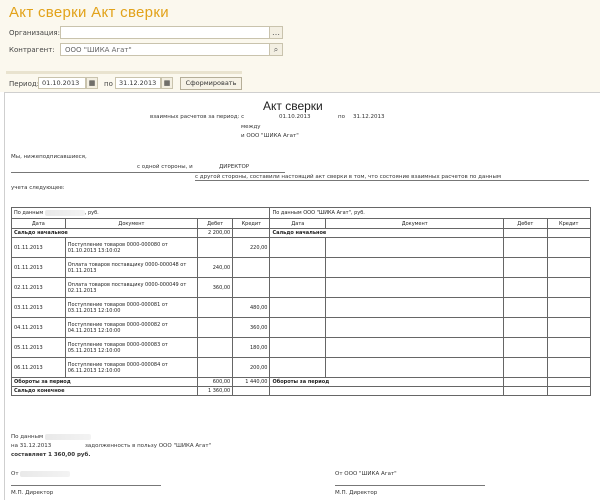 This screenshot has height=500, width=600. What do you see at coordinates (38, 367) in the screenshot?
I see `row-date: 06.11.2013` at bounding box center [38, 367].